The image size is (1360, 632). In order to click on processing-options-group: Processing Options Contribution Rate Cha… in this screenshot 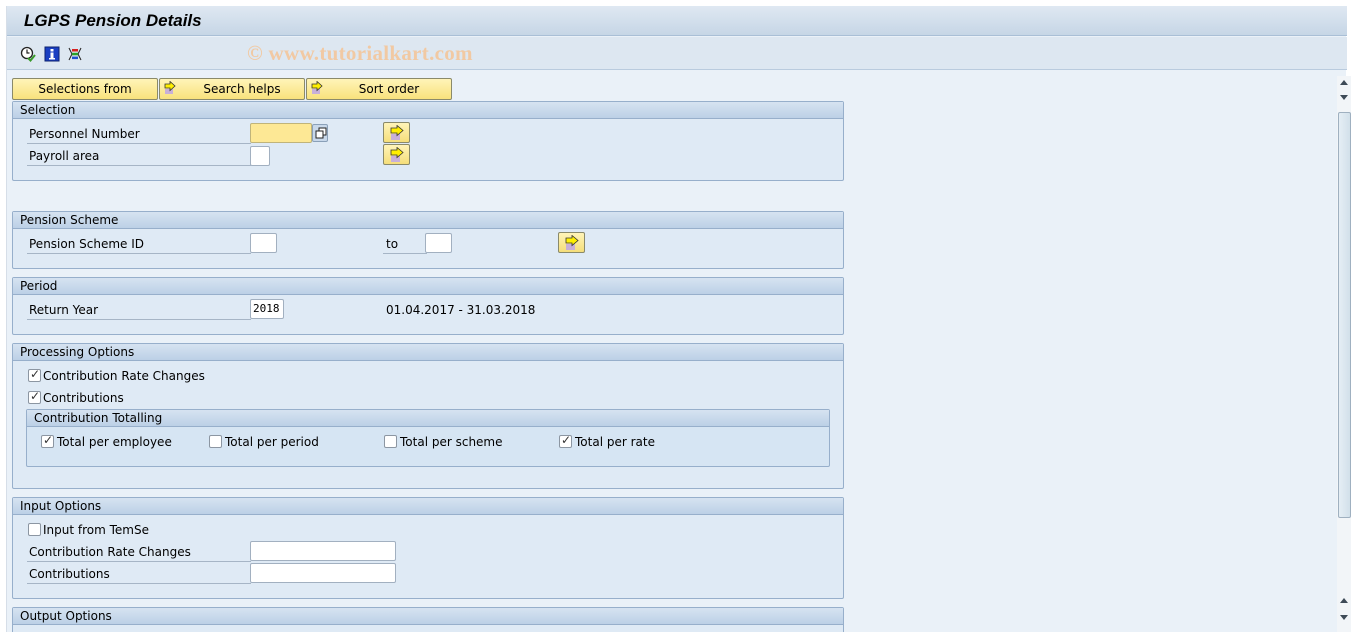, I will do `click(428, 416)`.